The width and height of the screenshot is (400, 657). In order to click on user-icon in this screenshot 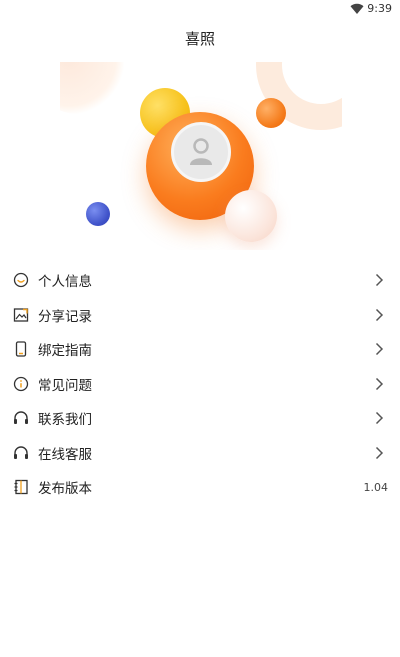, I will do `click(201, 151)`.